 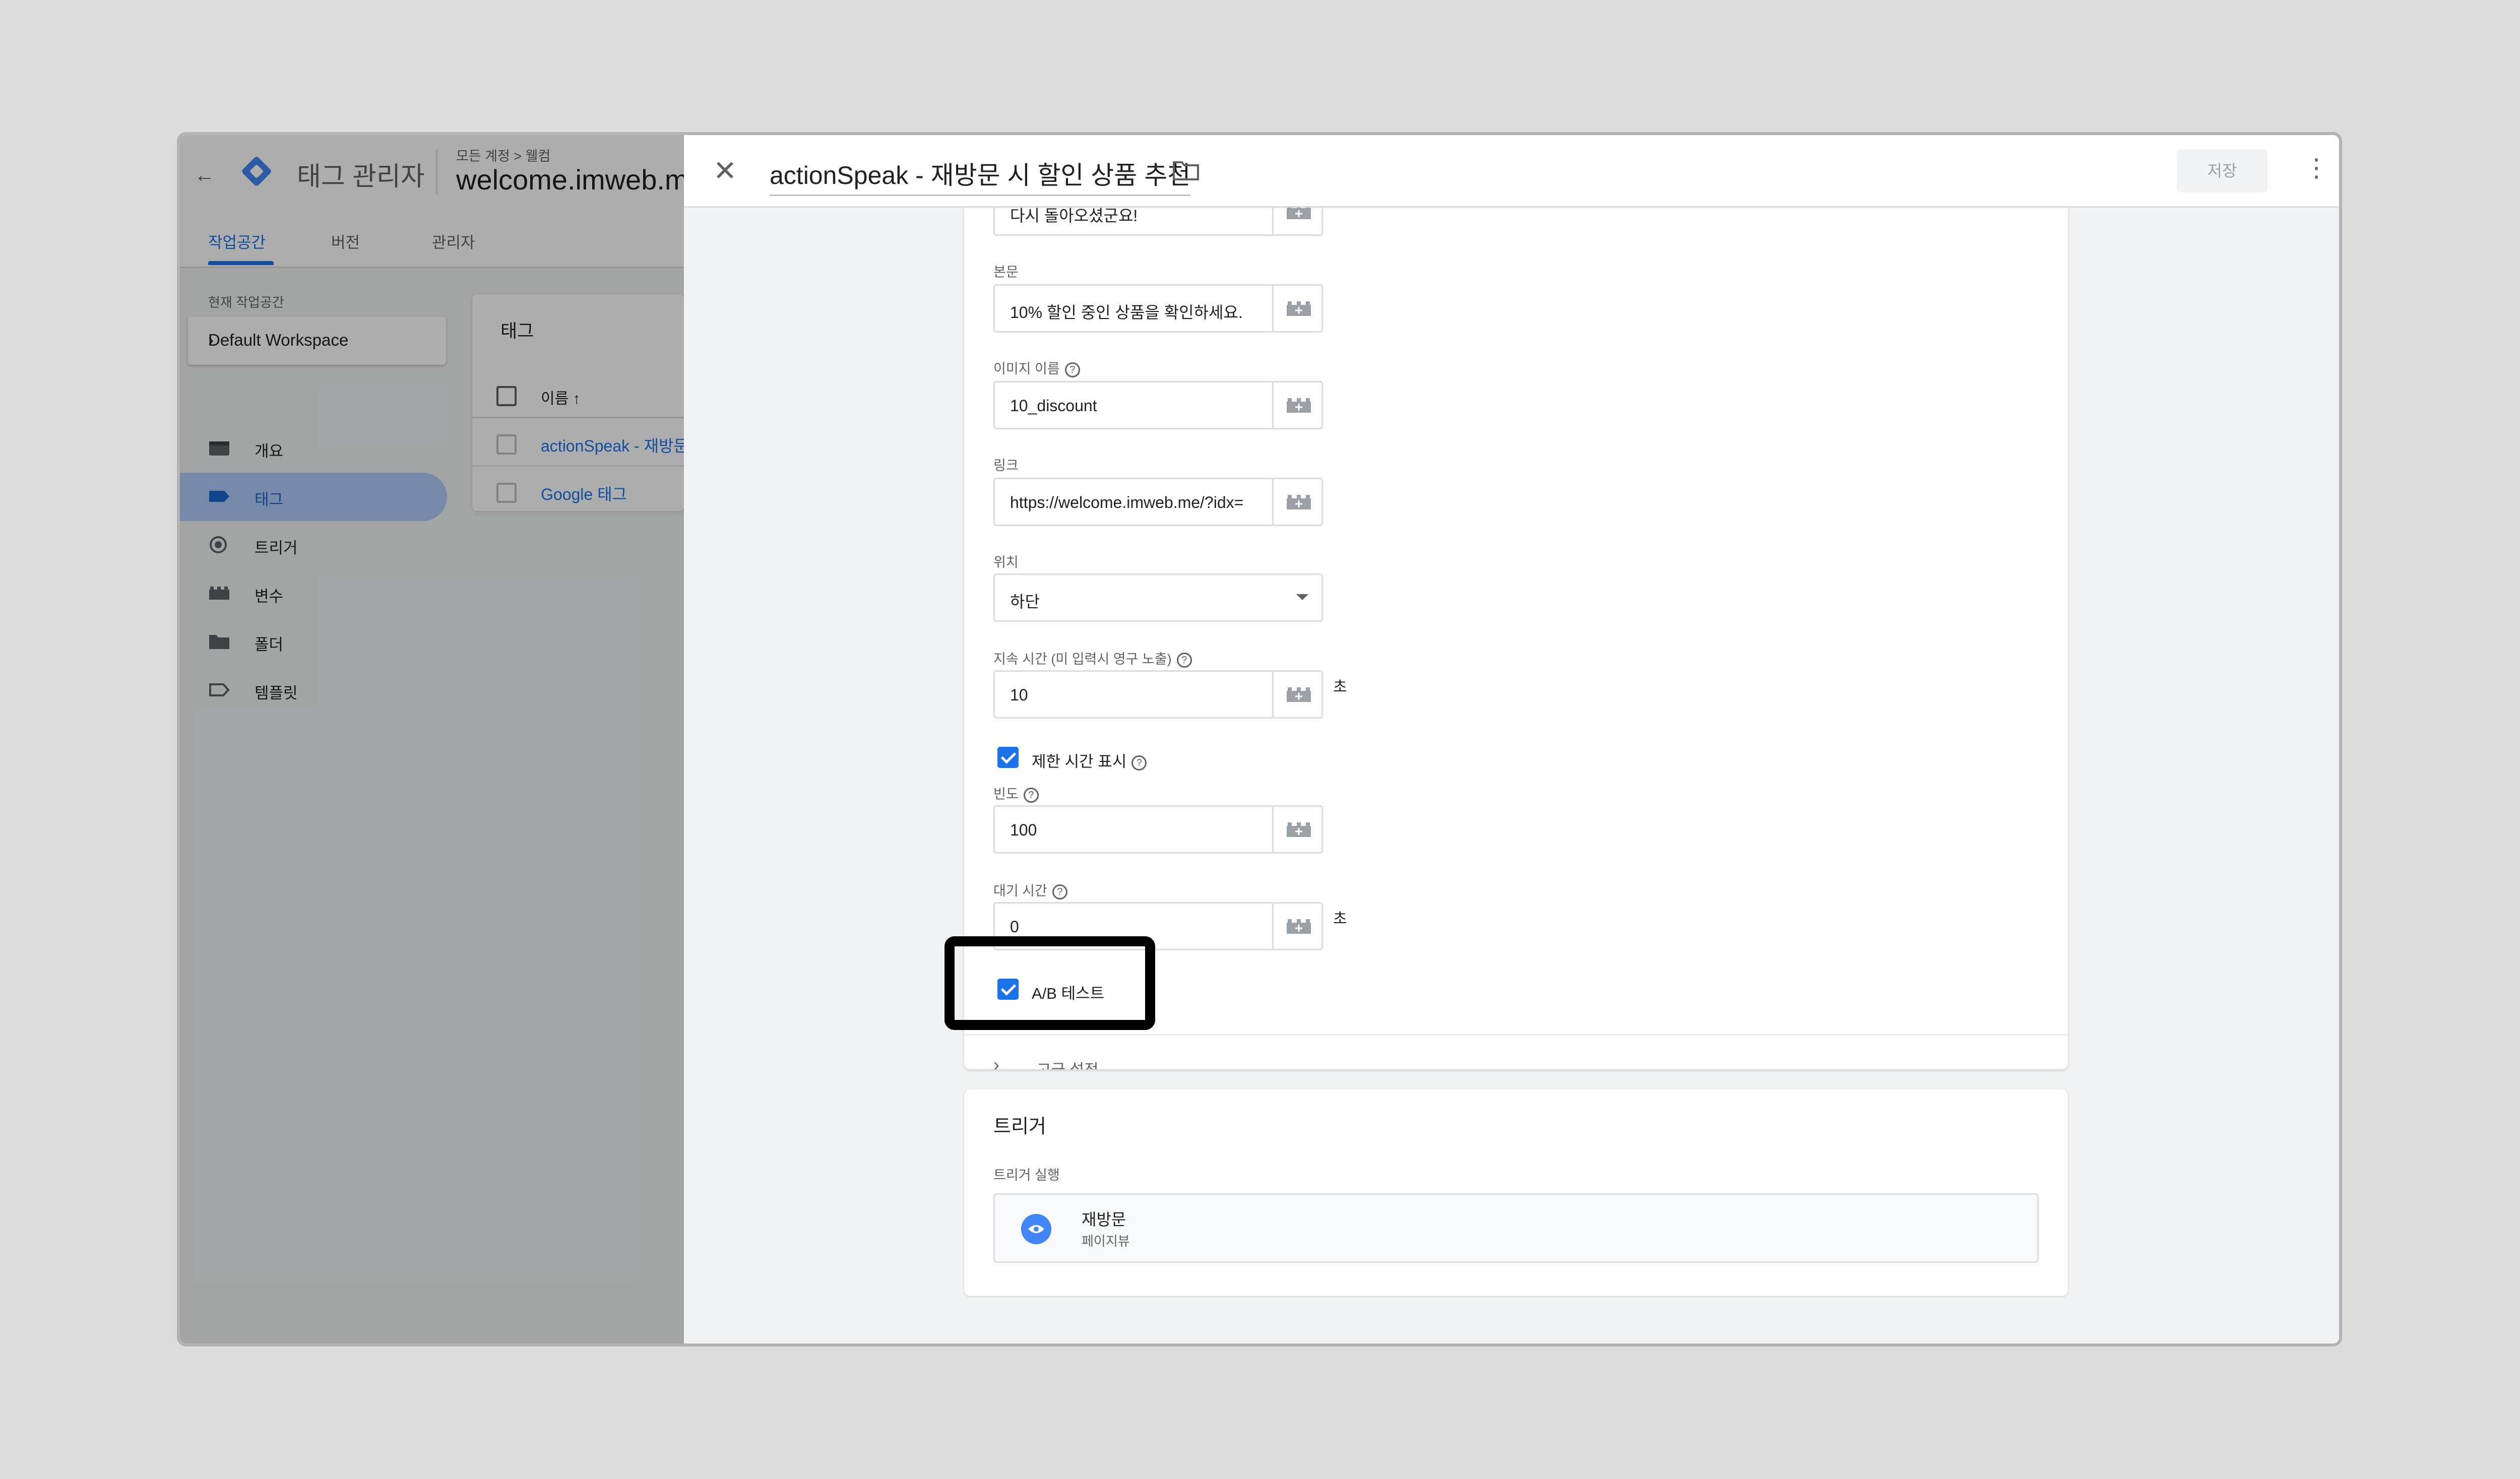 What do you see at coordinates (2316, 167) in the screenshot?
I see `more-vert-icon: ⋮` at bounding box center [2316, 167].